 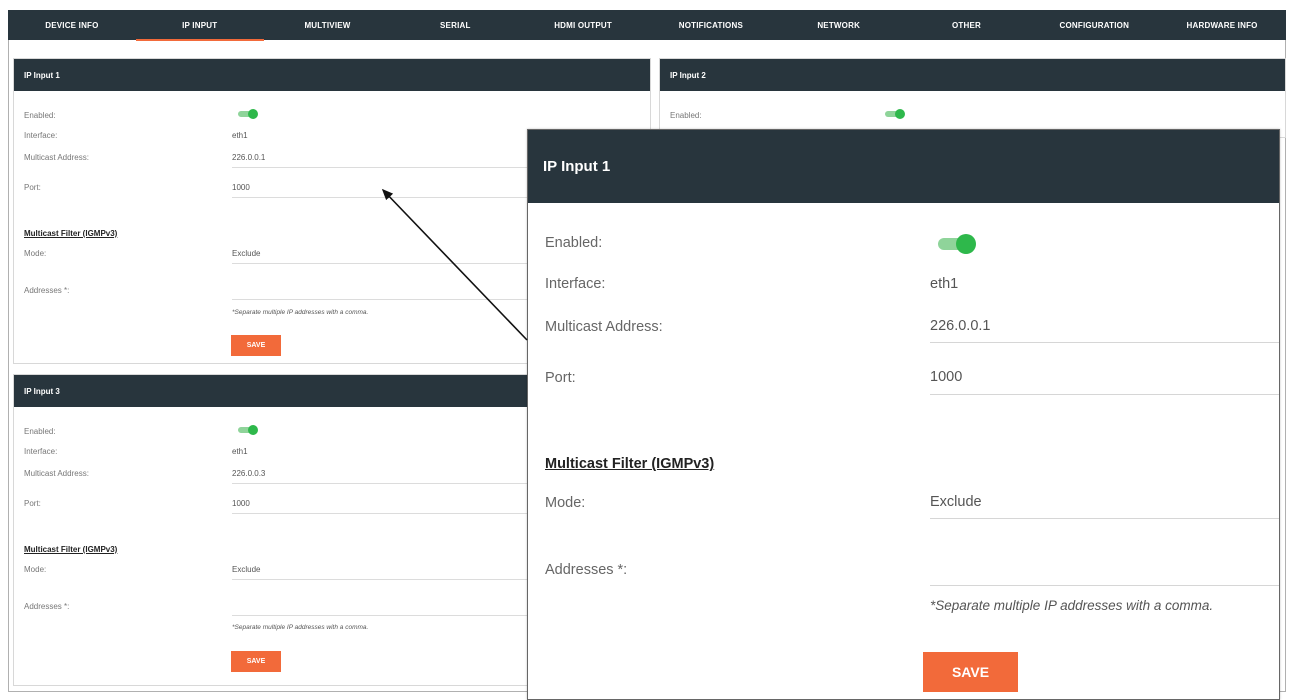 What do you see at coordinates (454, 264) in the screenshot?
I see `callout-arrow` at bounding box center [454, 264].